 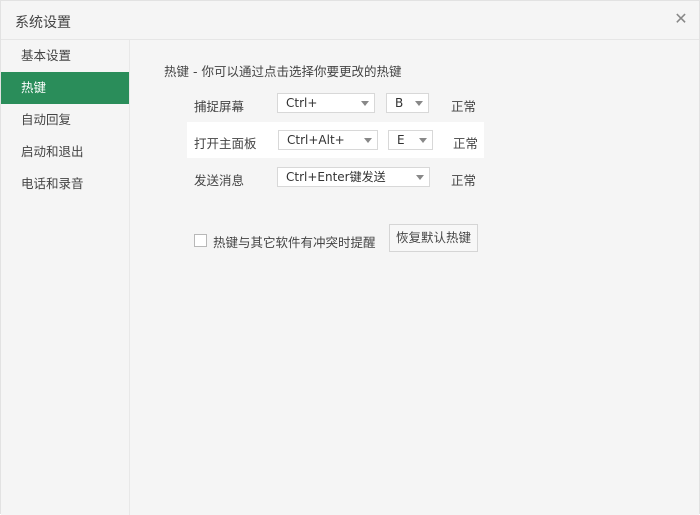 What do you see at coordinates (65, 56) in the screenshot?
I see `sidebar-item-basic-settings: 基本设置` at bounding box center [65, 56].